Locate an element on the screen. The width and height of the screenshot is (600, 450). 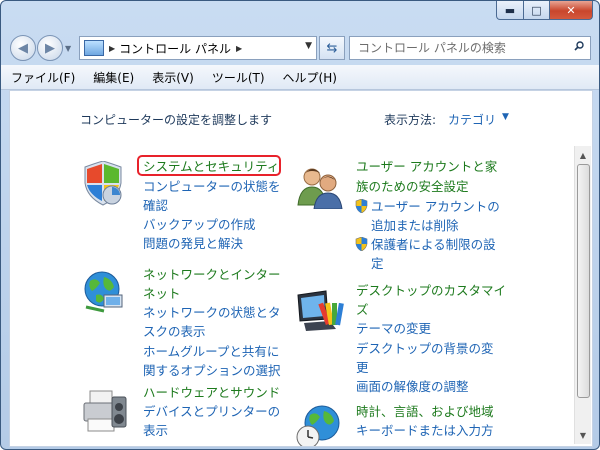
maximize-button: □ is located at coordinates (537, 10).